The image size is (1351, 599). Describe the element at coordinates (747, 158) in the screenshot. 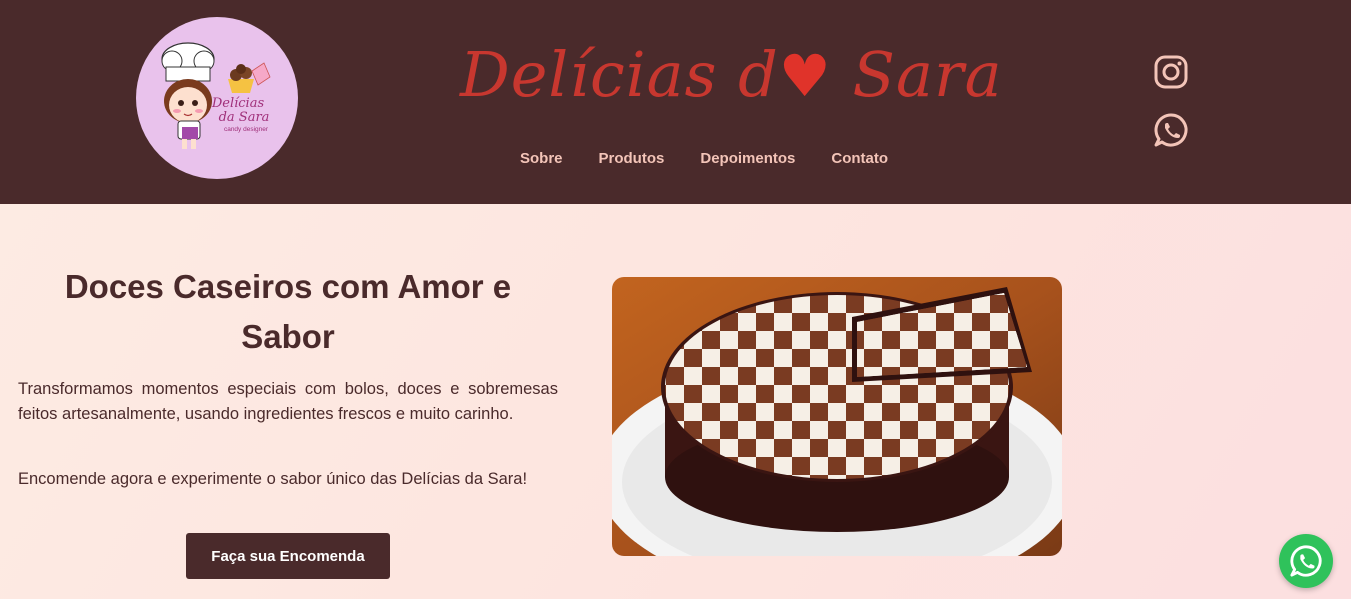

I see `nav-depoimentos: Depoimentos` at that location.